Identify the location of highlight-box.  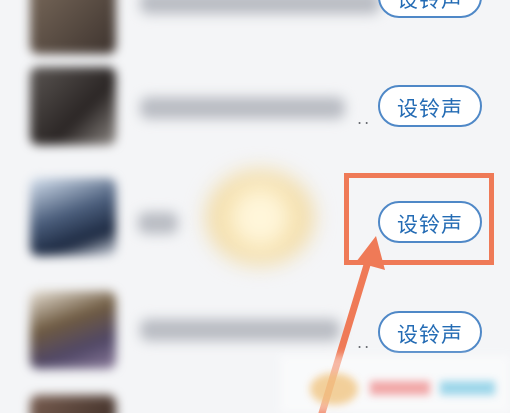
(419, 219).